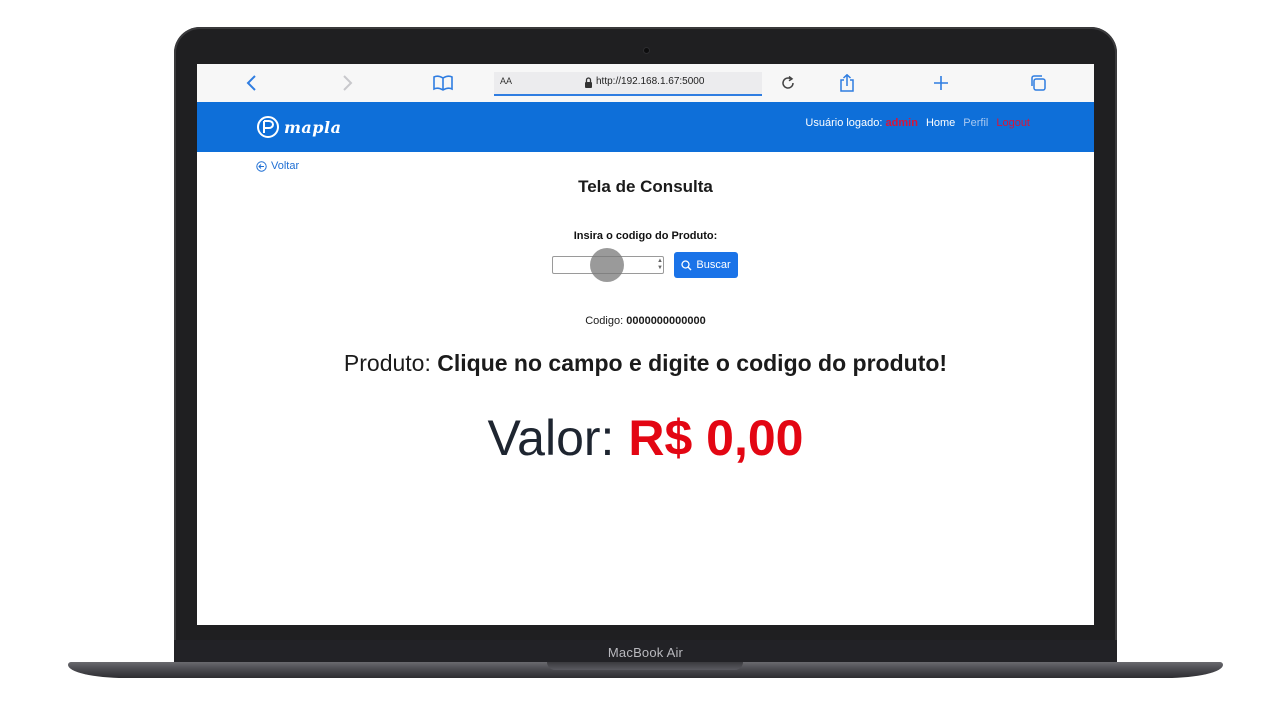 Image resolution: width=1280 pixels, height=720 pixels. What do you see at coordinates (940, 123) in the screenshot?
I see `nav-home-link: Home` at bounding box center [940, 123].